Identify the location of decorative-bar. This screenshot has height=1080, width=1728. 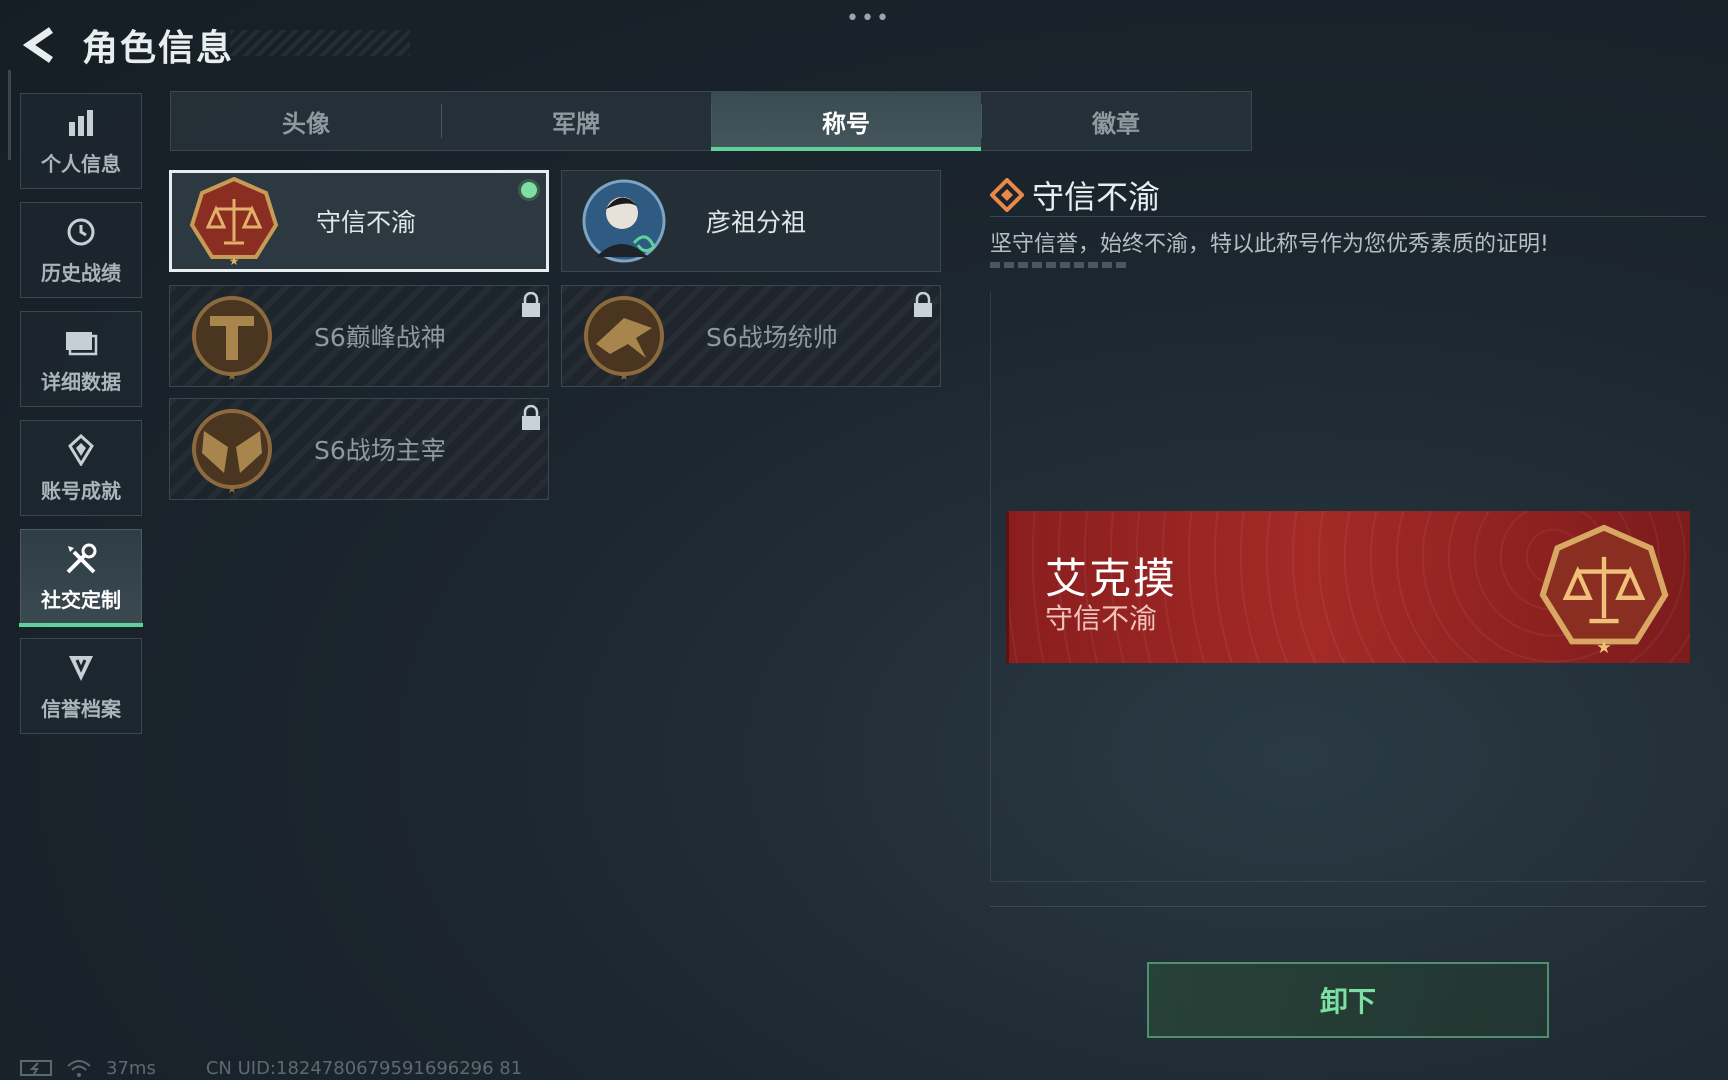
(1058, 265).